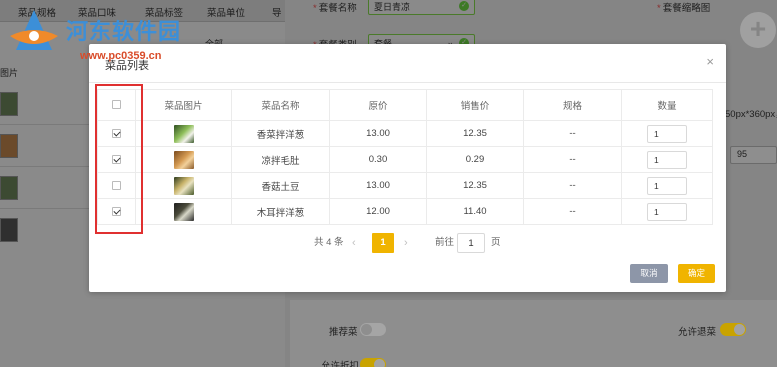 Image resolution: width=777 pixels, height=367 pixels. Describe the element at coordinates (464, 6) in the screenshot. I see `check-circle-icon: ✓` at that location.